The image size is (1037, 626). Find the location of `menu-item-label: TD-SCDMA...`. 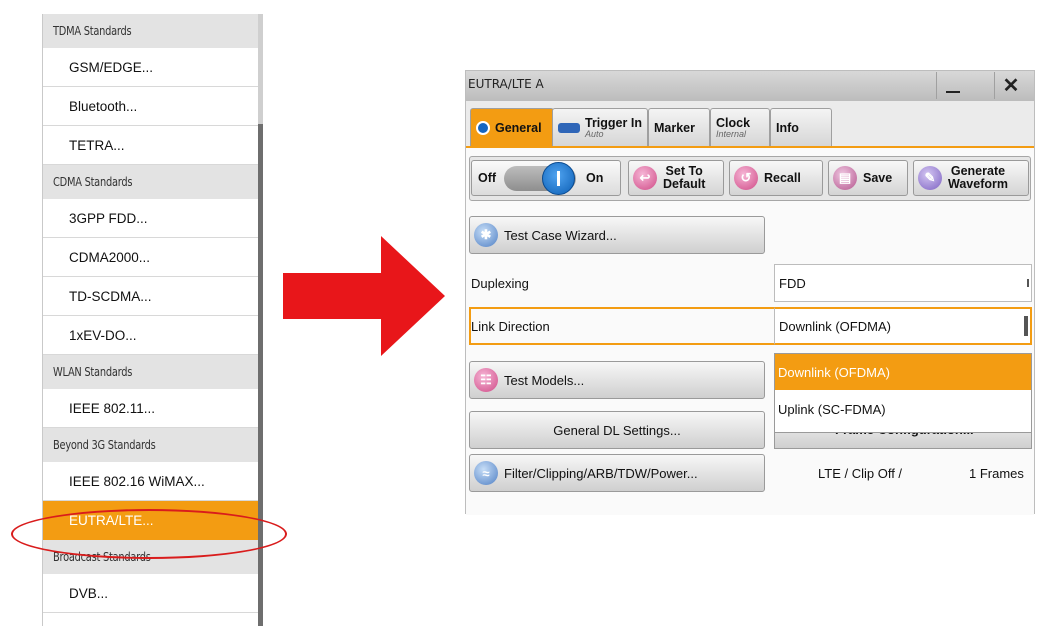

menu-item-label: TD-SCDMA... is located at coordinates (110, 296).